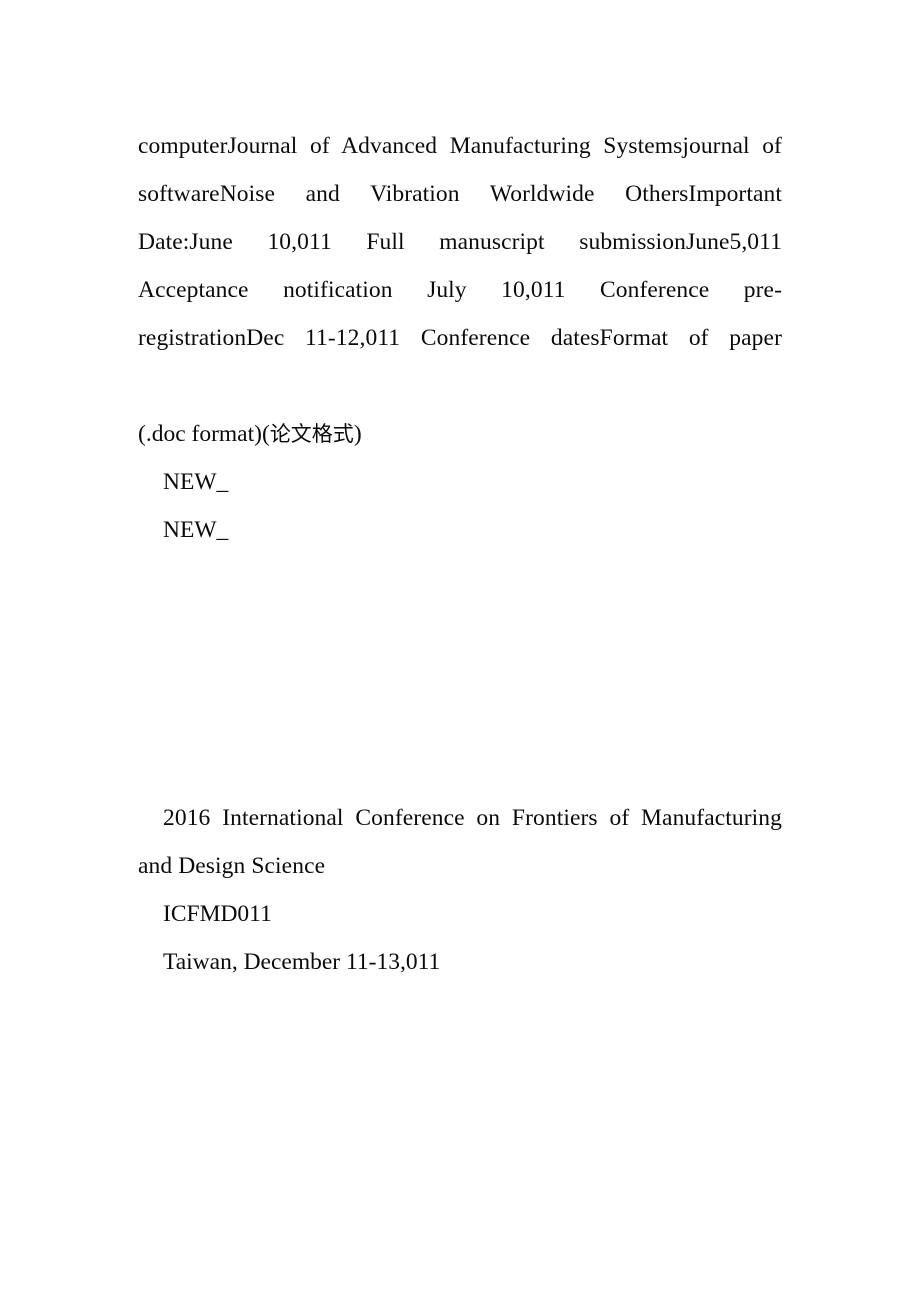 The height and width of the screenshot is (1302, 920). Describe the element at coordinates (311, 434) in the screenshot. I see `paper-format-chinese: 论文格式` at that location.